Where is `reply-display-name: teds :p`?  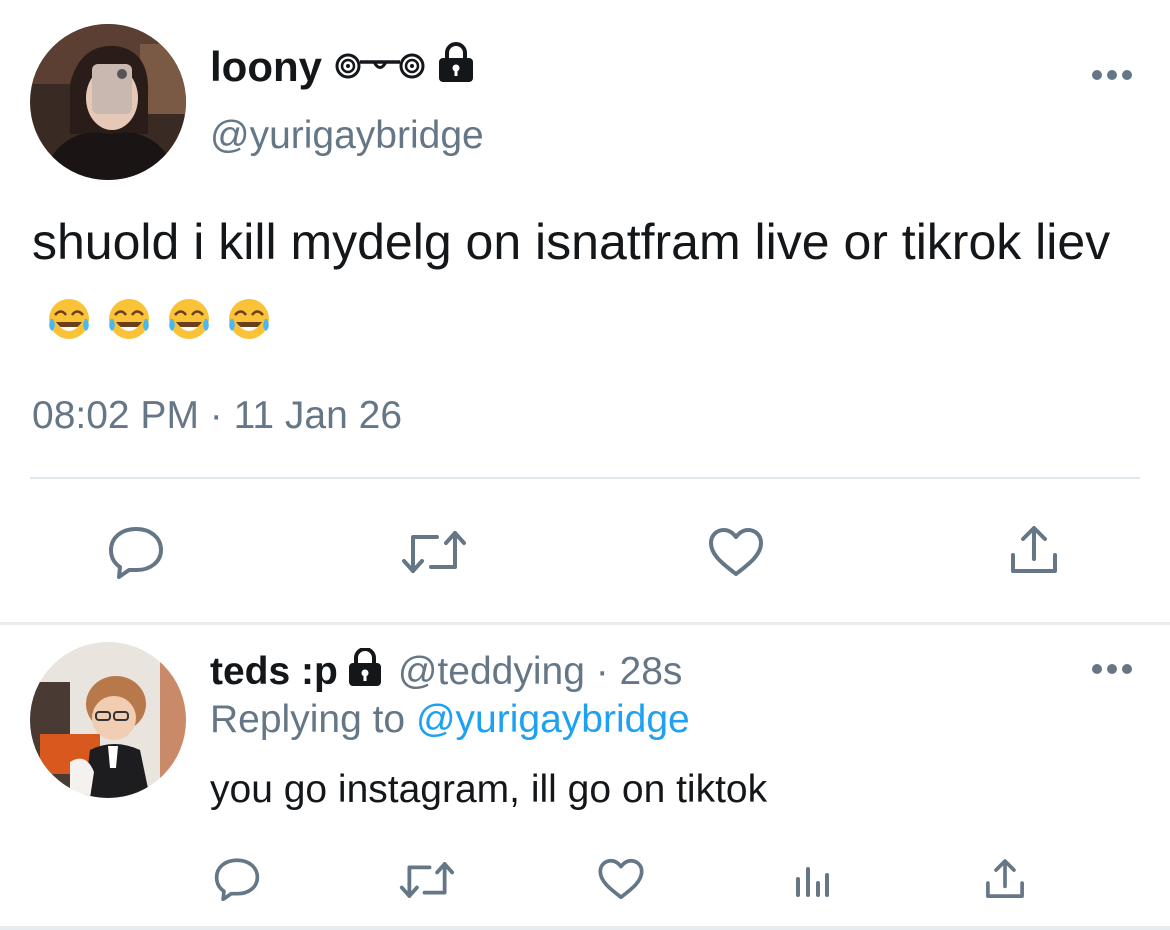
reply-display-name: teds :p is located at coordinates (274, 672).